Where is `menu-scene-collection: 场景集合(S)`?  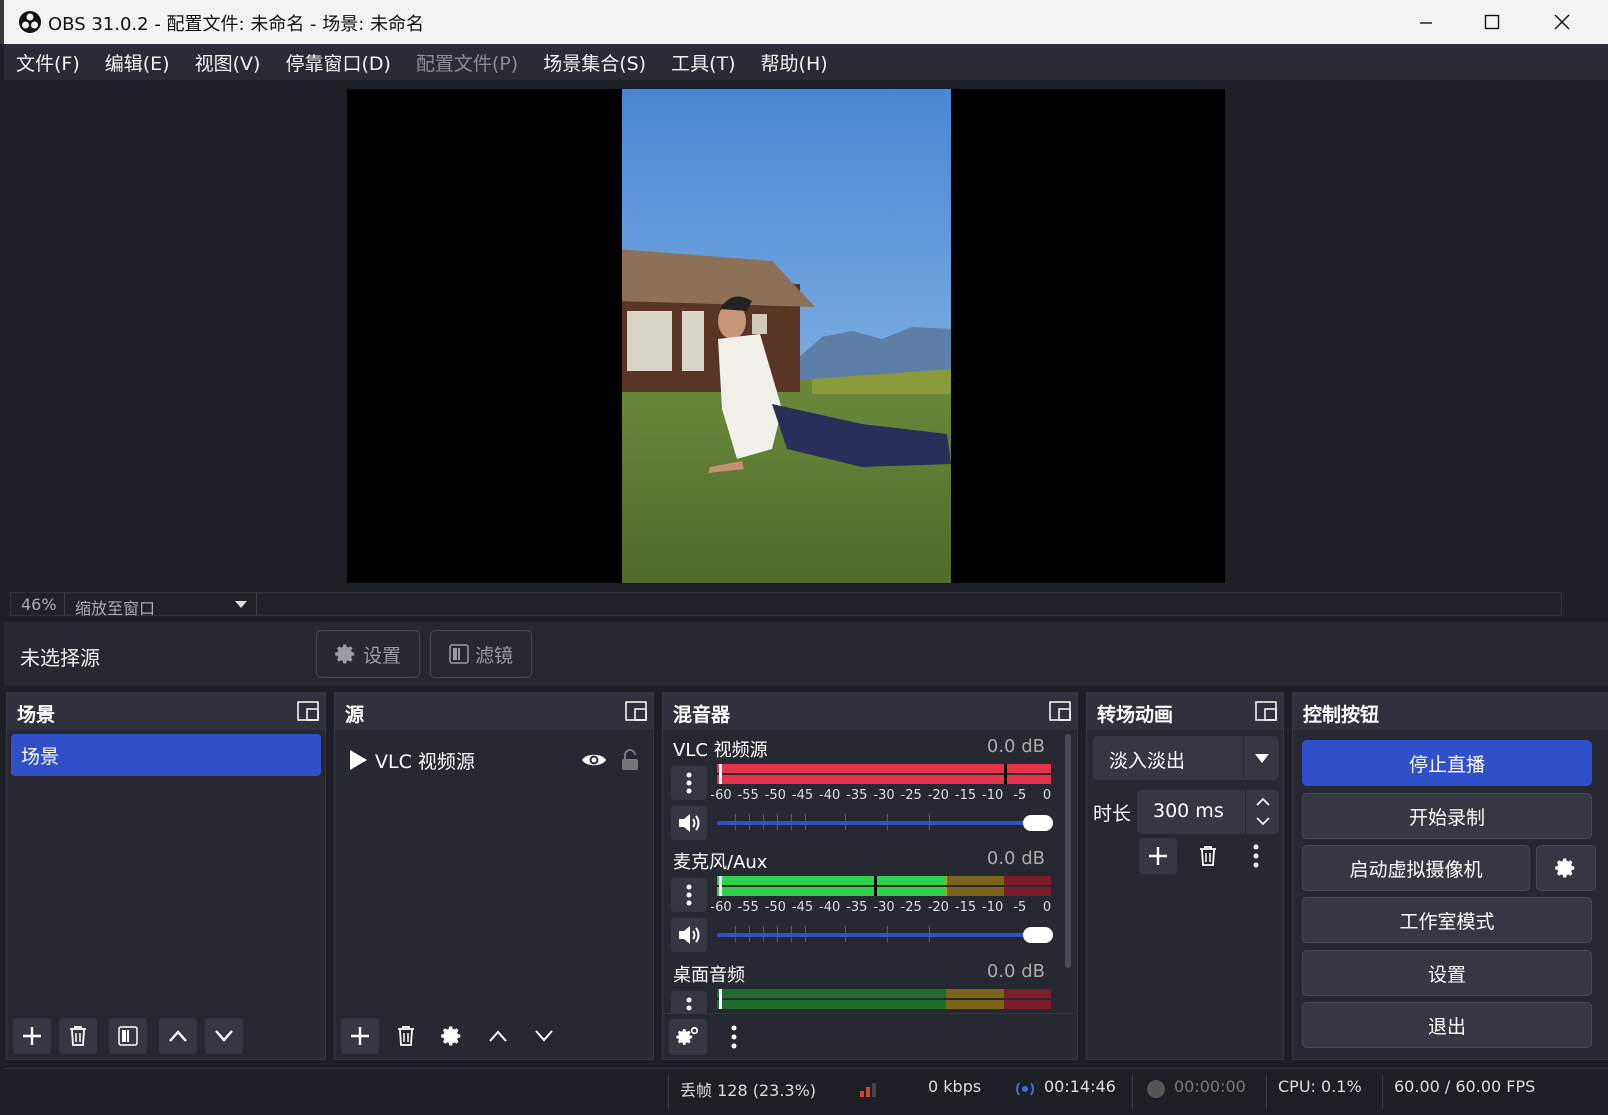 menu-scene-collection: 场景集合(S) is located at coordinates (594, 62).